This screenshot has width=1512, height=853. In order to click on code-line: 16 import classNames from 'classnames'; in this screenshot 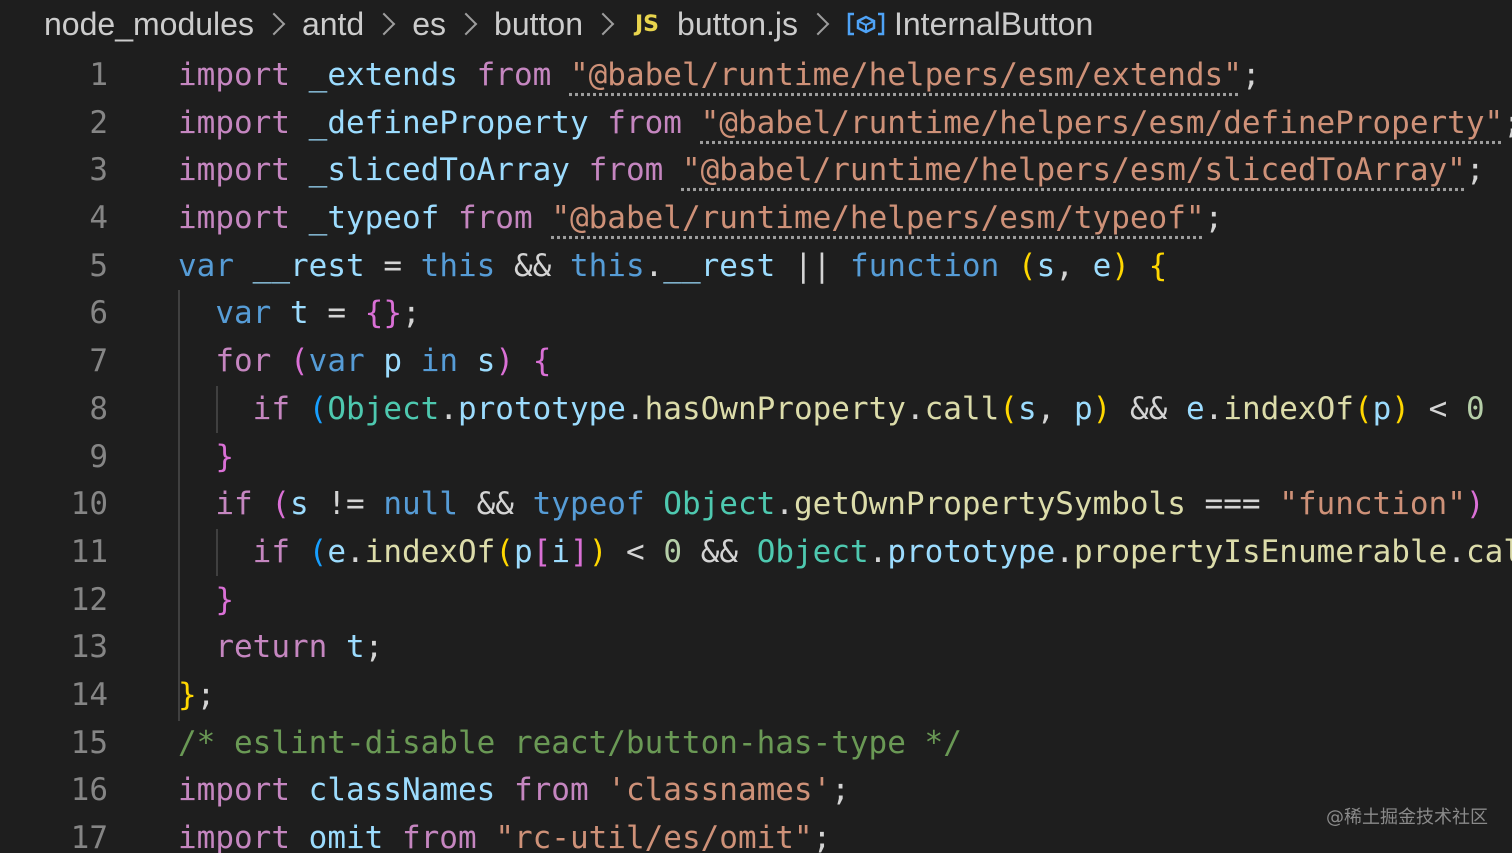, I will do `click(756, 791)`.